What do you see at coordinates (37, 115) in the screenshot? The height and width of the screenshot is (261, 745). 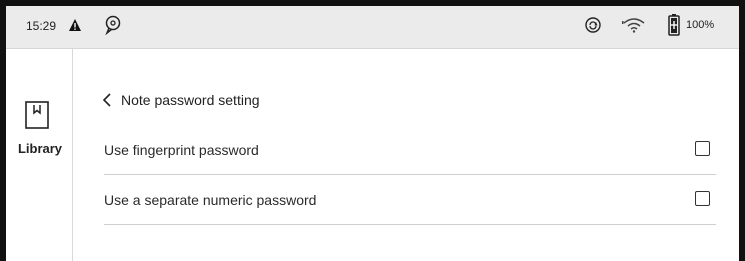 I see `library-icon` at bounding box center [37, 115].